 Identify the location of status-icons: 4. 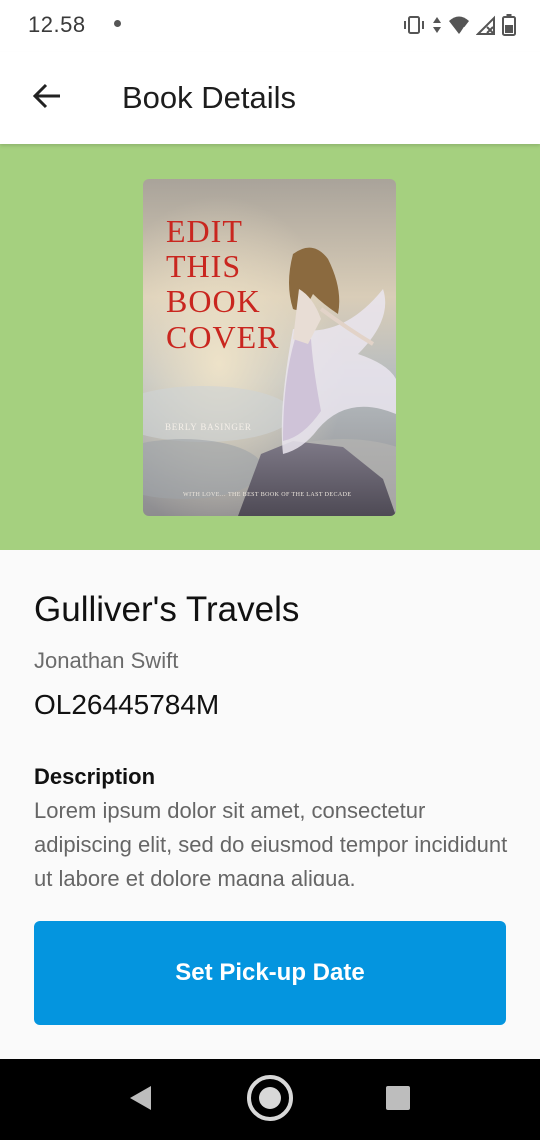
(459, 25).